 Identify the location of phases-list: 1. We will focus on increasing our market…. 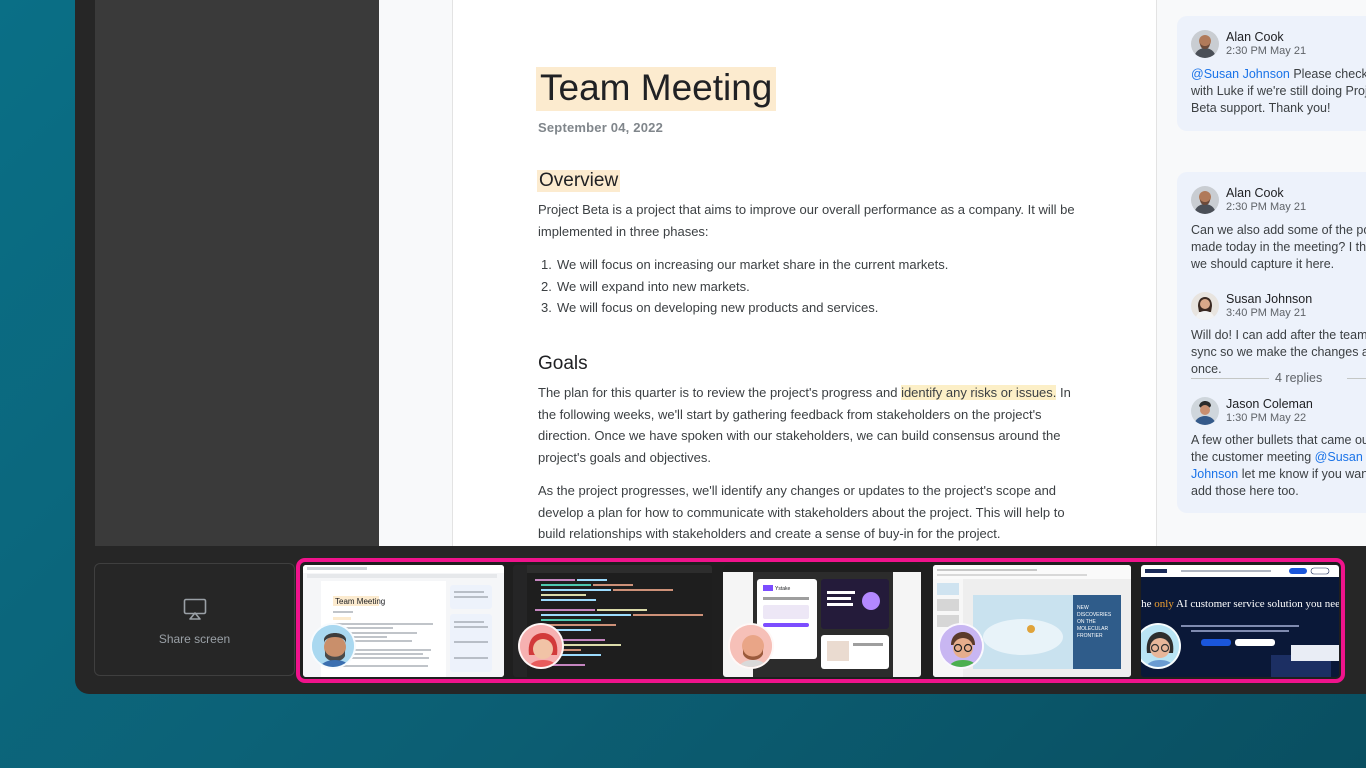
(745, 286).